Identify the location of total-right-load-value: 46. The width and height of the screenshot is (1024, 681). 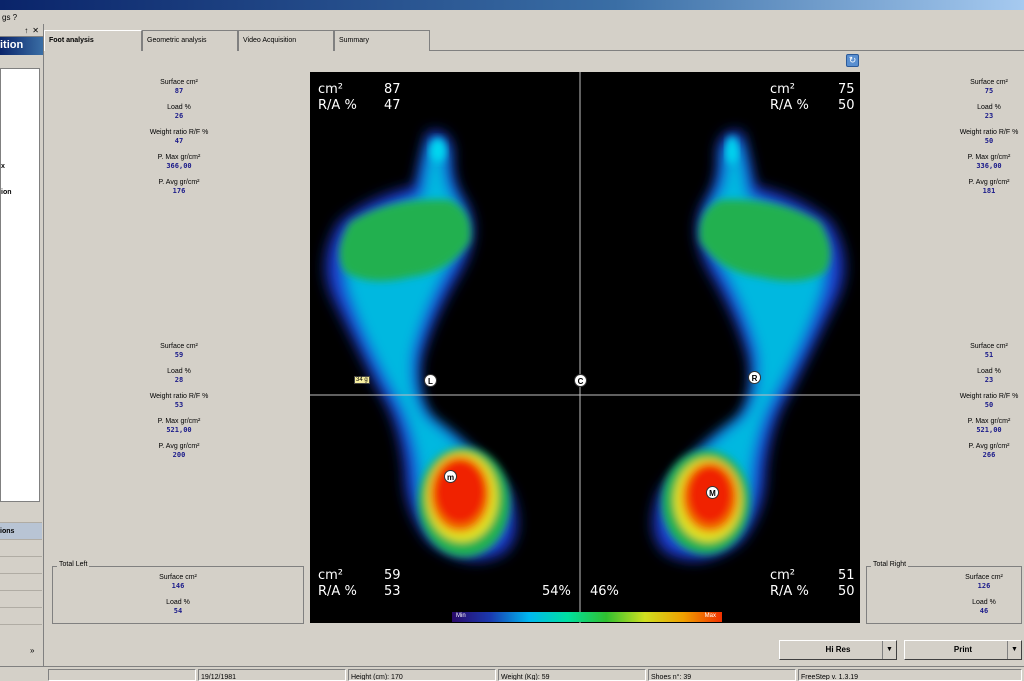
(984, 611).